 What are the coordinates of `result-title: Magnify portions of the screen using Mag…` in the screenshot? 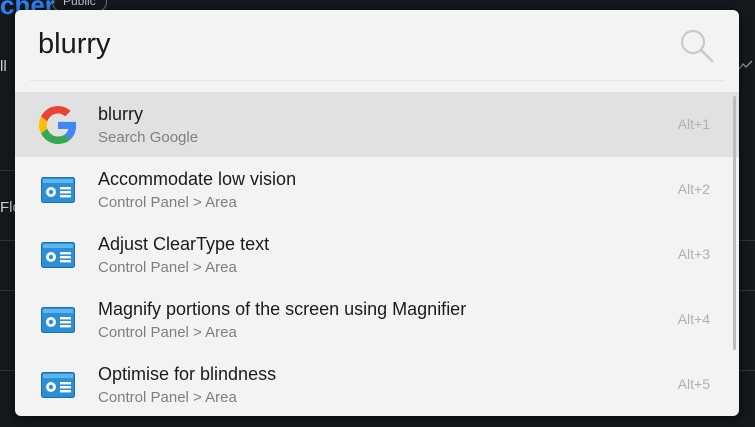 It's located at (282, 309).